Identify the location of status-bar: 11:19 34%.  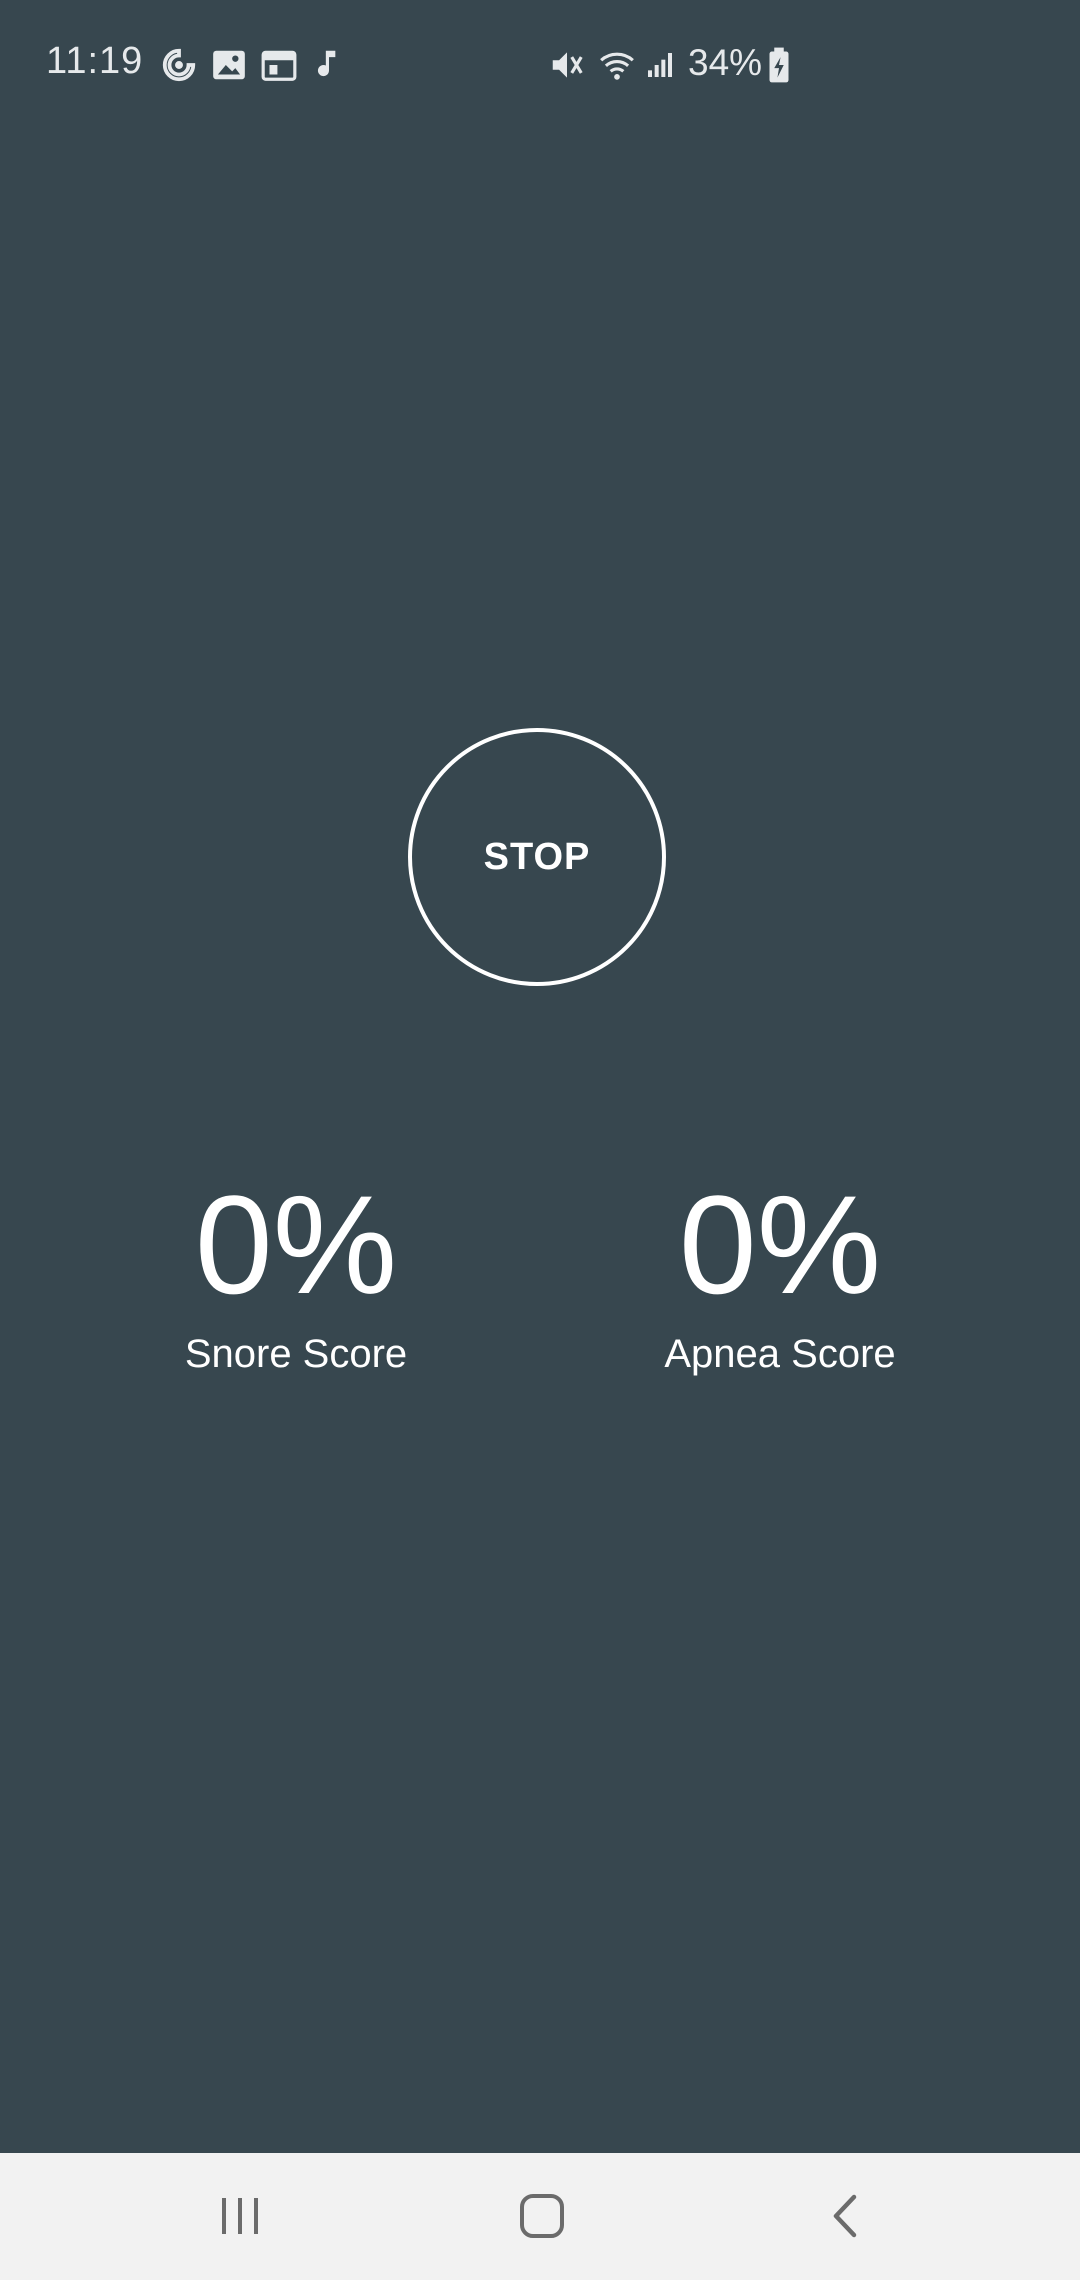
(540, 66).